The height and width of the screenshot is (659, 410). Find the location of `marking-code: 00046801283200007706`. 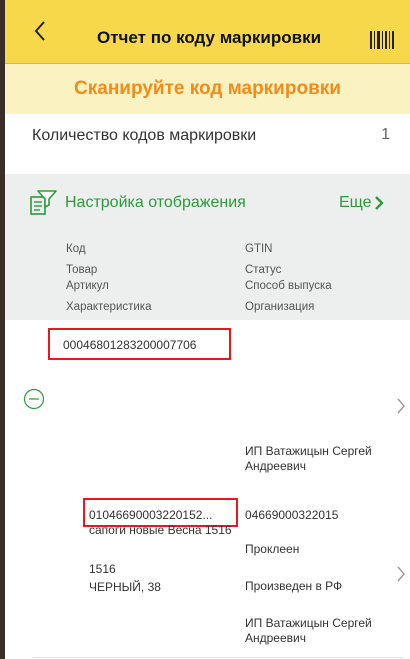

marking-code: 00046801283200007706 is located at coordinates (130, 345).